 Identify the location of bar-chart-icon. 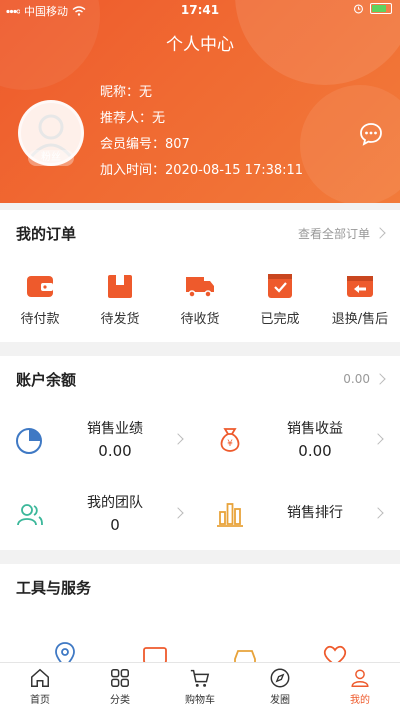
(230, 515).